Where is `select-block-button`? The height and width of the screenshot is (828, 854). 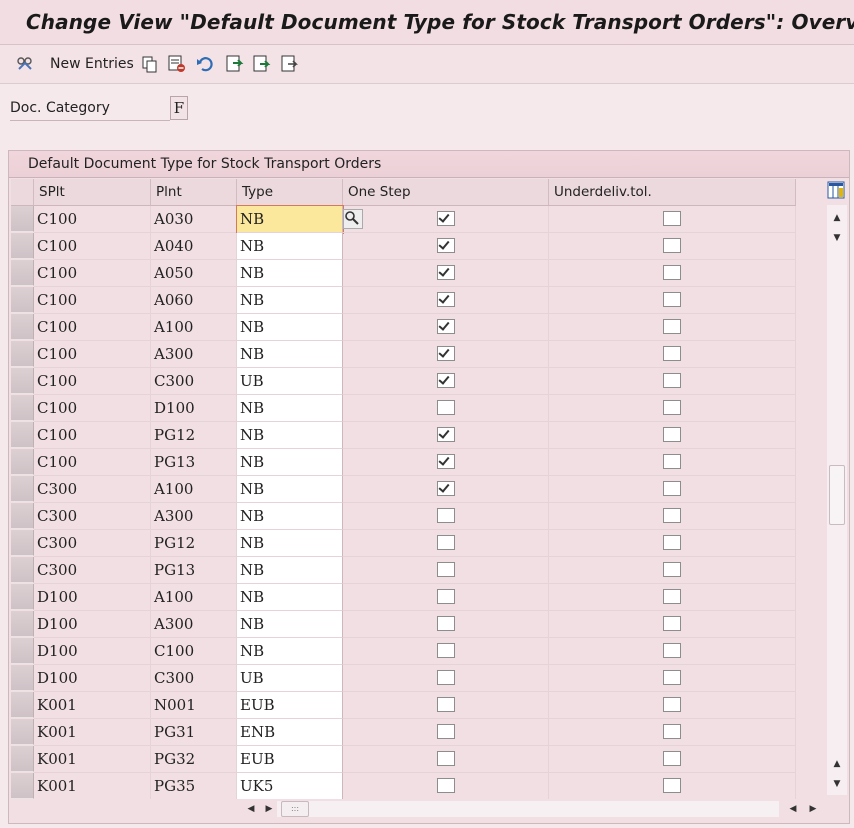 select-block-button is located at coordinates (262, 64).